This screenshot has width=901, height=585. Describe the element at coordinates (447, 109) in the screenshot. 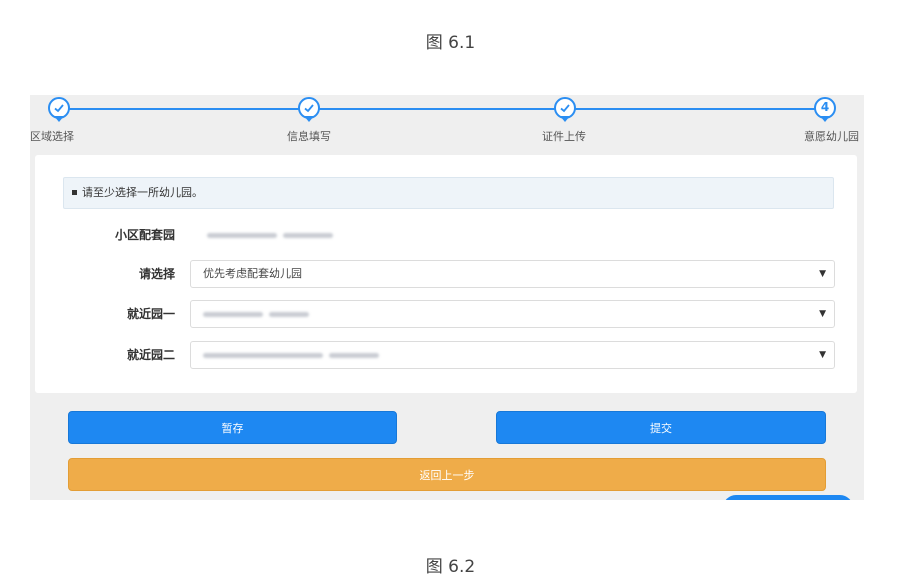

I see `progress-line` at that location.